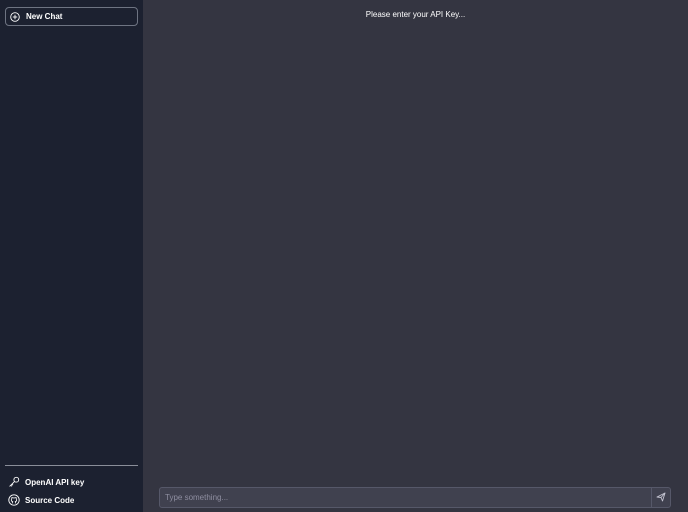  Describe the element at coordinates (14, 482) in the screenshot. I see `key-icon` at that location.